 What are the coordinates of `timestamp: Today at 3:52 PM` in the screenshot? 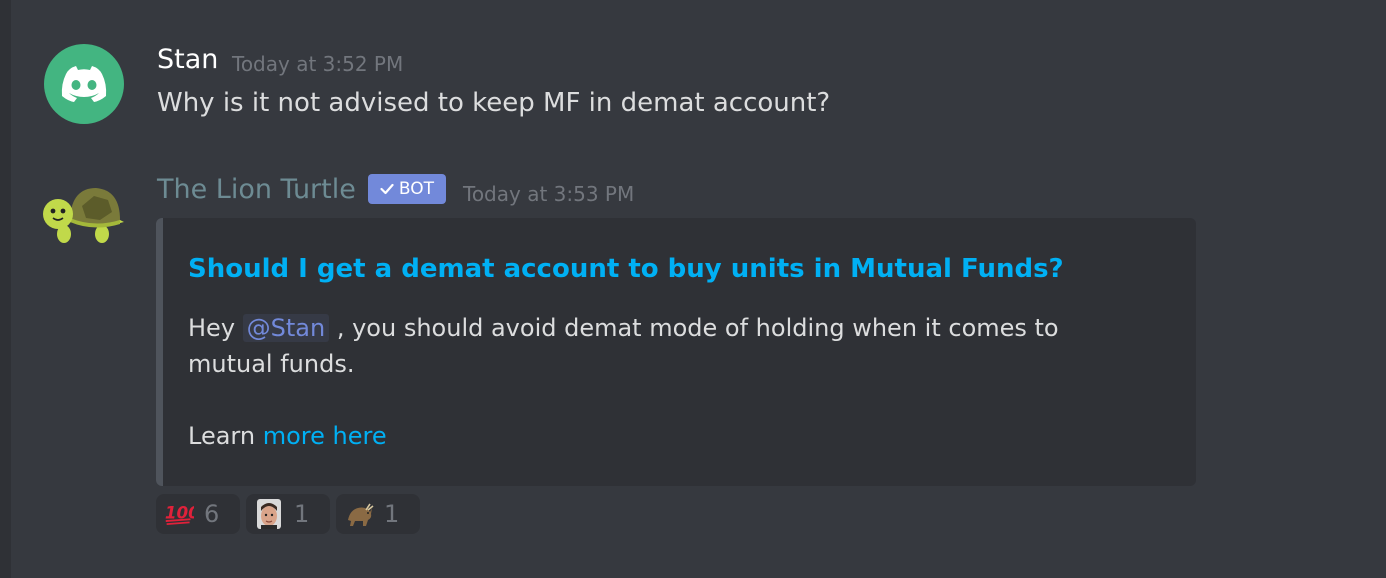 It's located at (318, 64).